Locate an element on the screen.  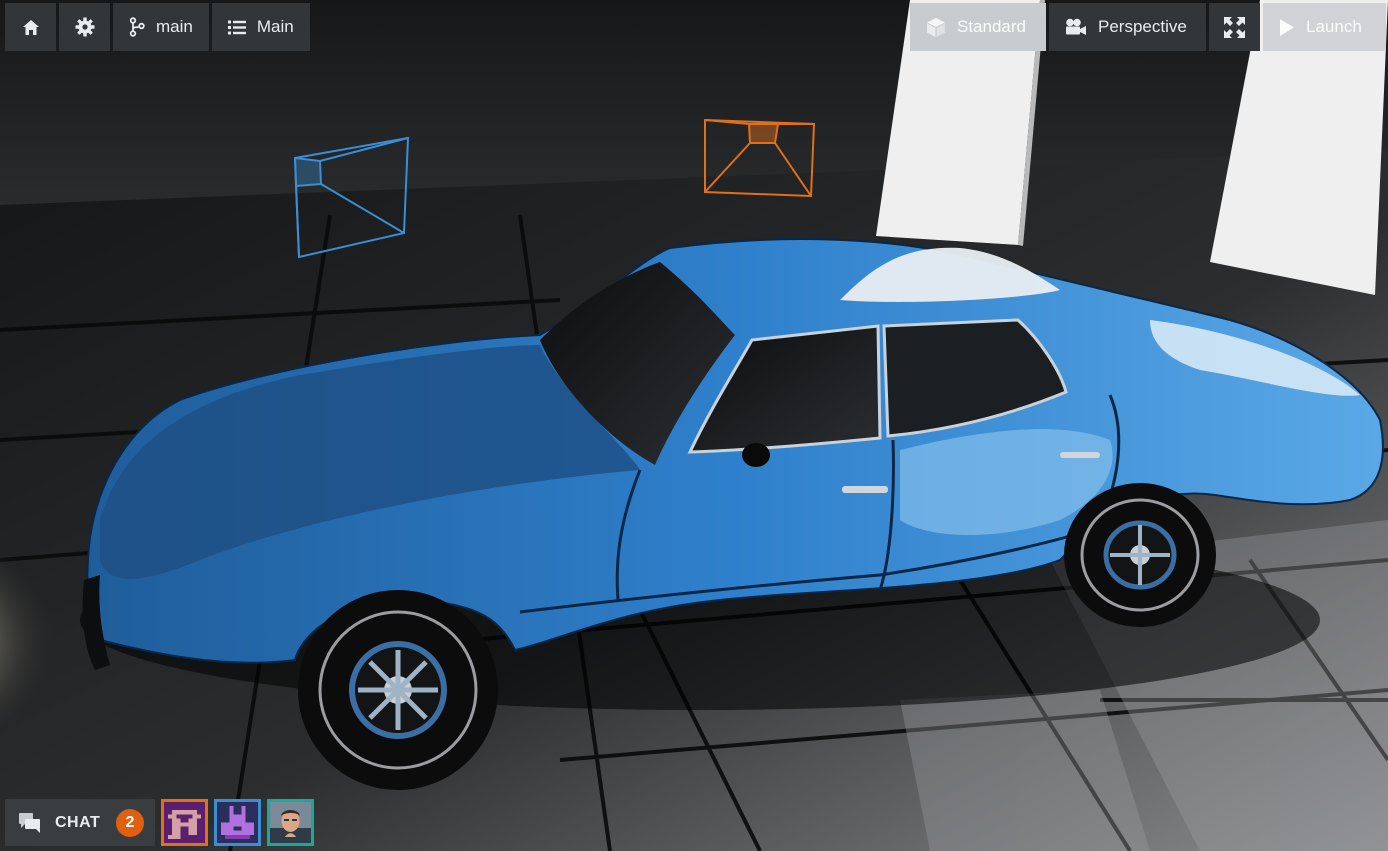
toolbar-left: main Main is located at coordinates (157, 27).